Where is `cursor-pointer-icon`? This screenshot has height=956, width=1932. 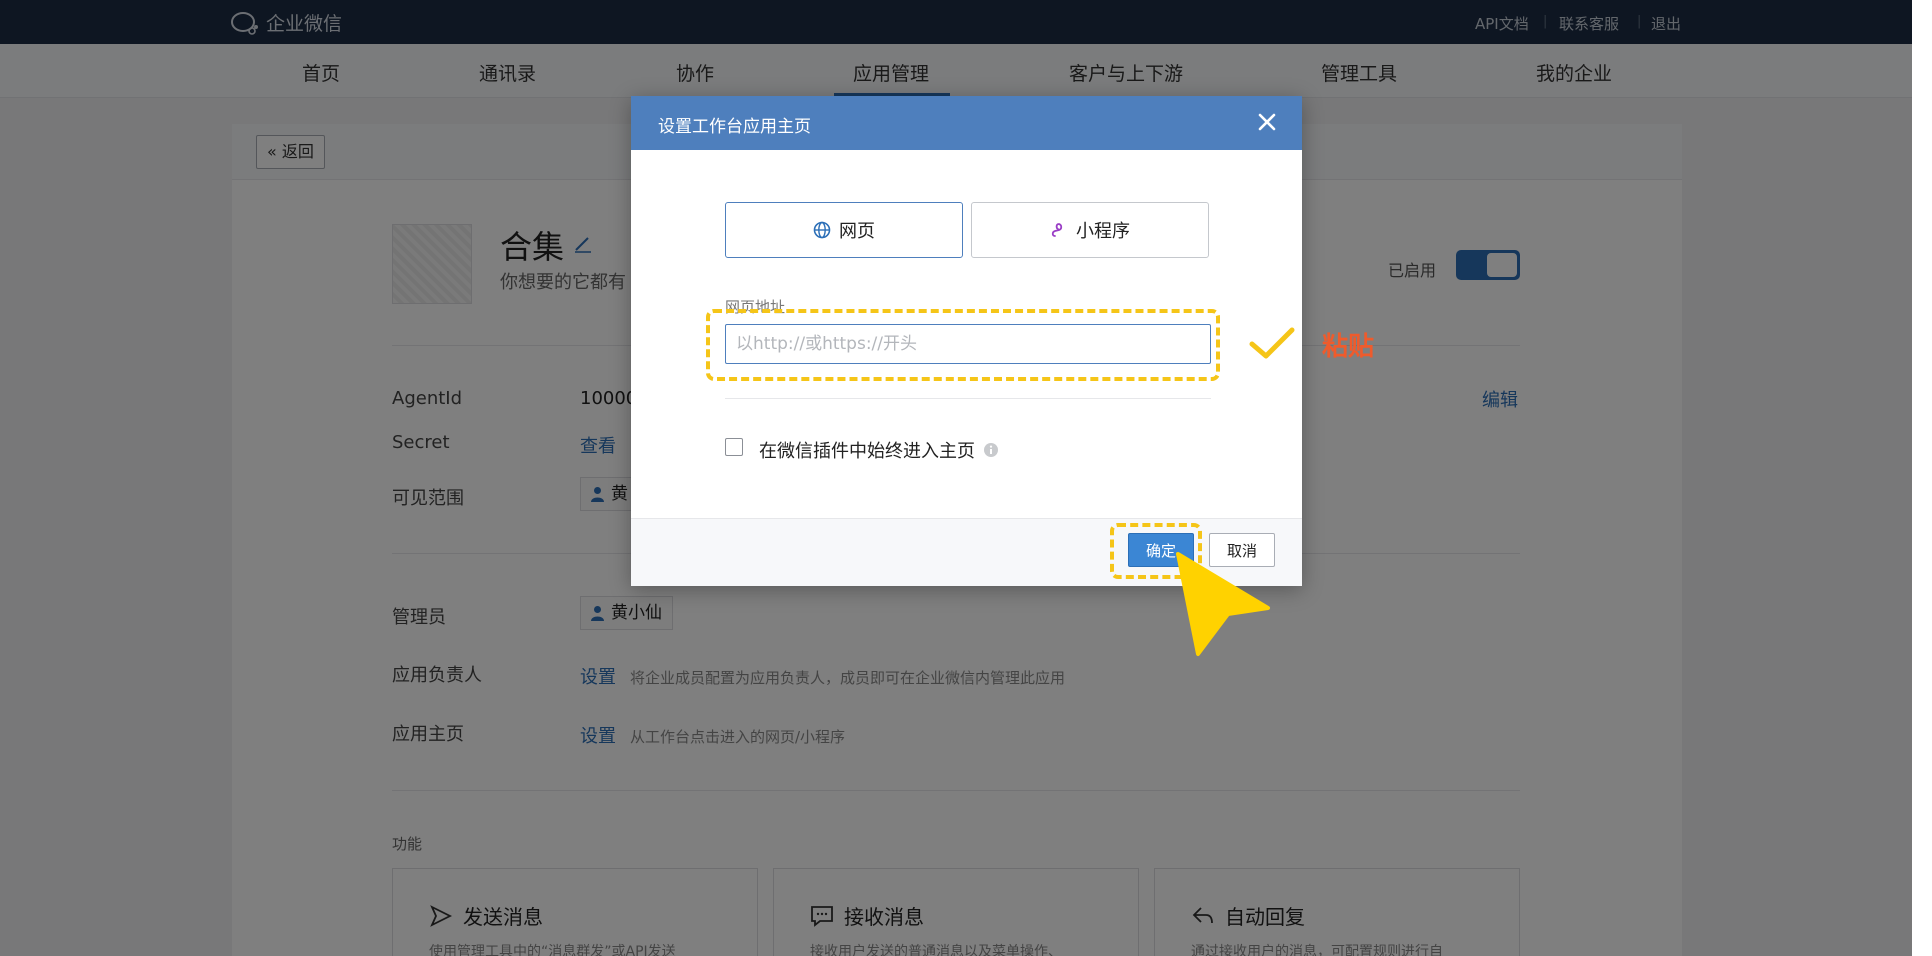 cursor-pointer-icon is located at coordinates (1223, 604).